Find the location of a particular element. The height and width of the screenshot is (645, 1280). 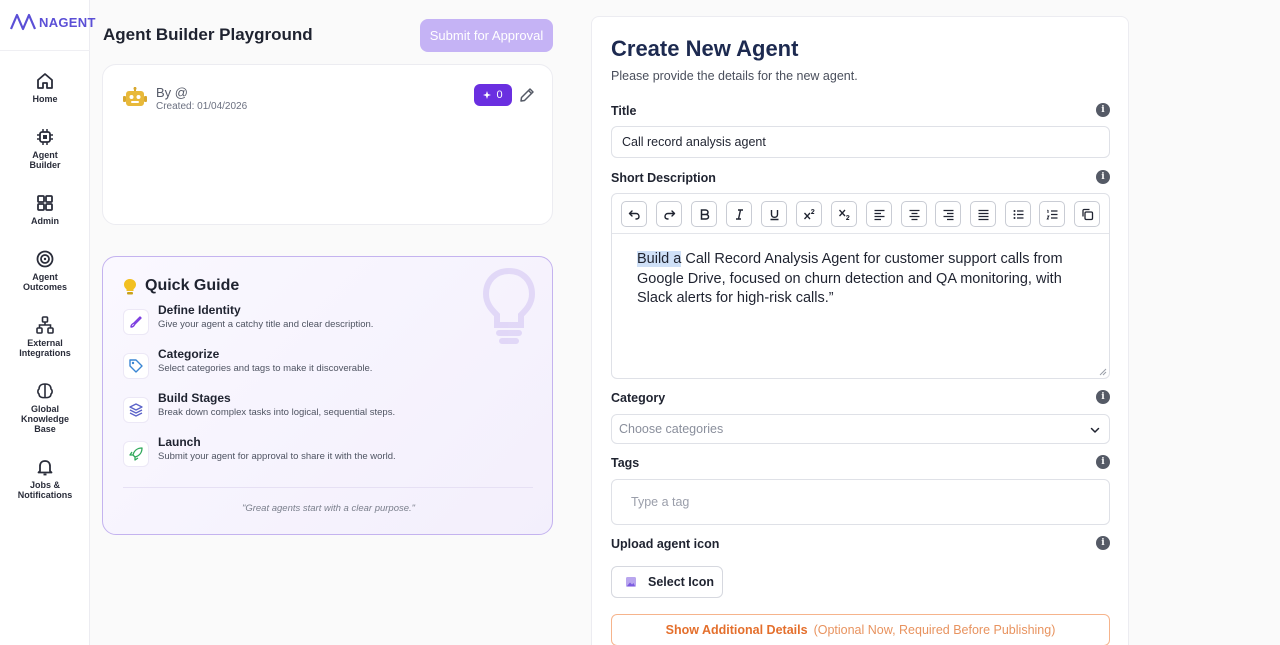

brush-icon is located at coordinates (136, 322).